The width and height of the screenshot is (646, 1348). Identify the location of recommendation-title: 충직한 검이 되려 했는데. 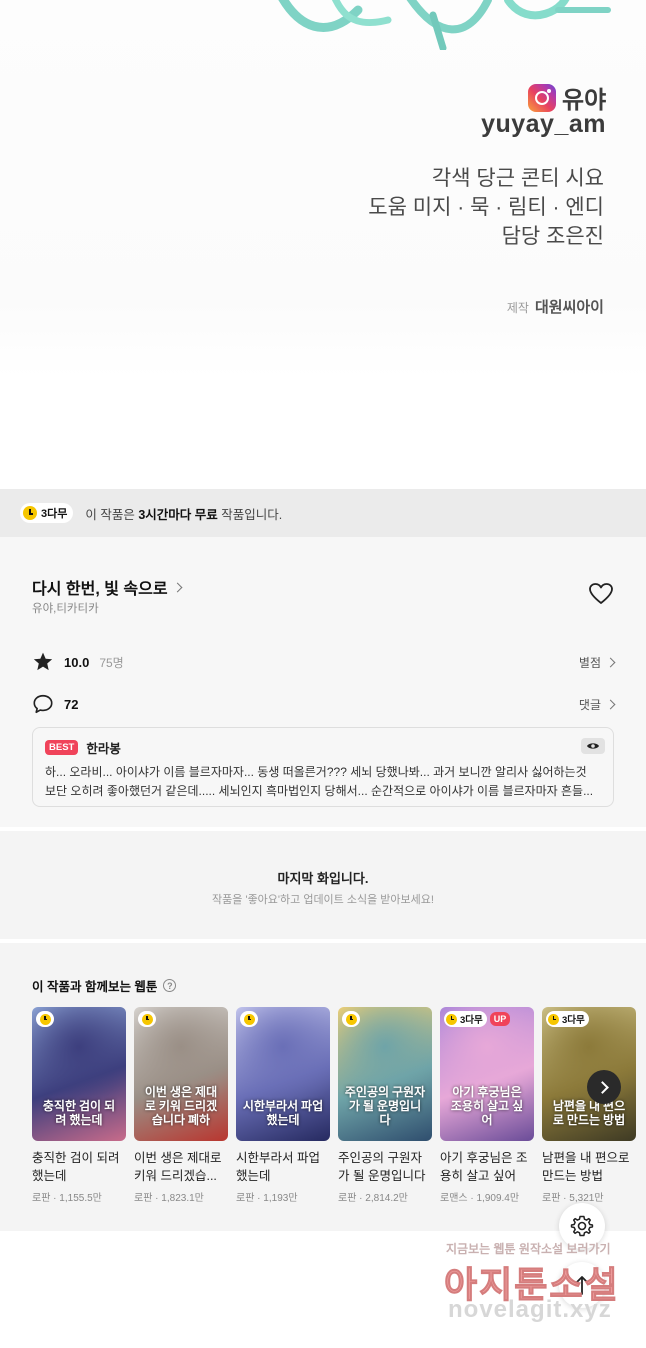
(79, 1167).